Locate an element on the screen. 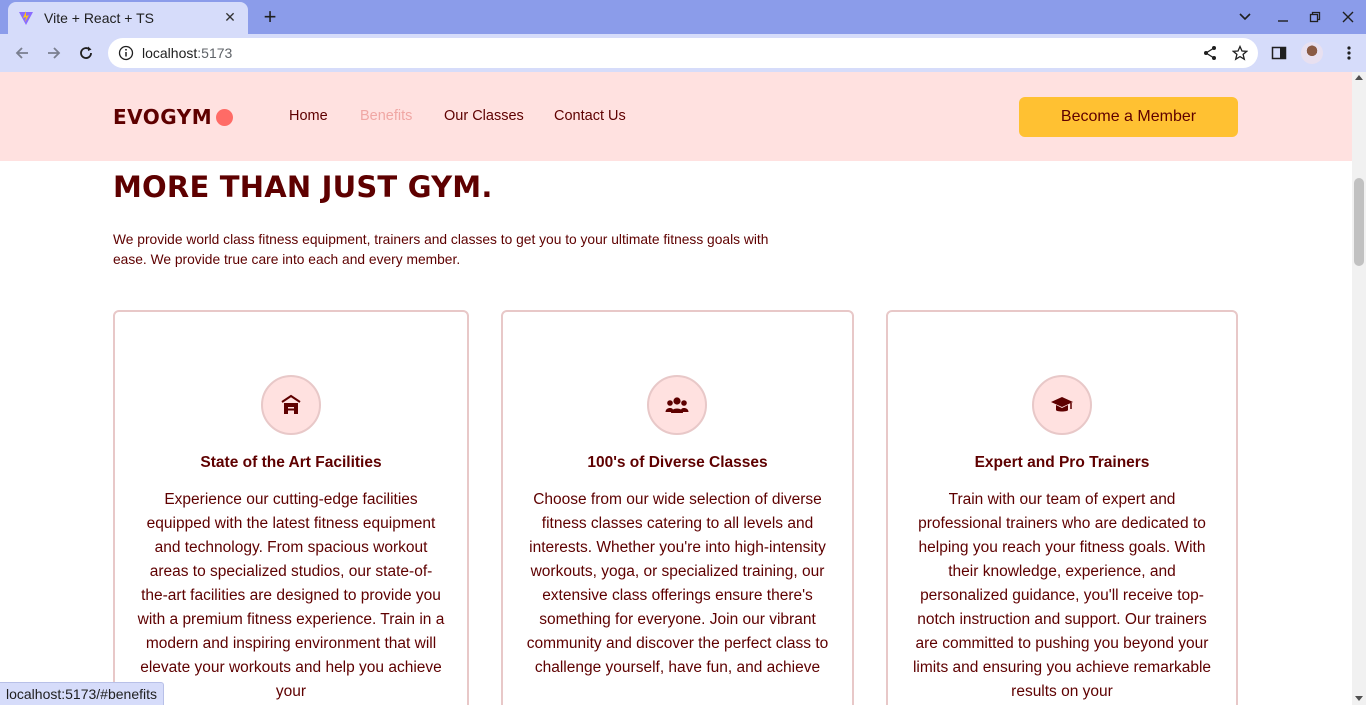 Image resolution: width=1366 pixels, height=705 pixels. vite-logo-icon is located at coordinates (26, 18).